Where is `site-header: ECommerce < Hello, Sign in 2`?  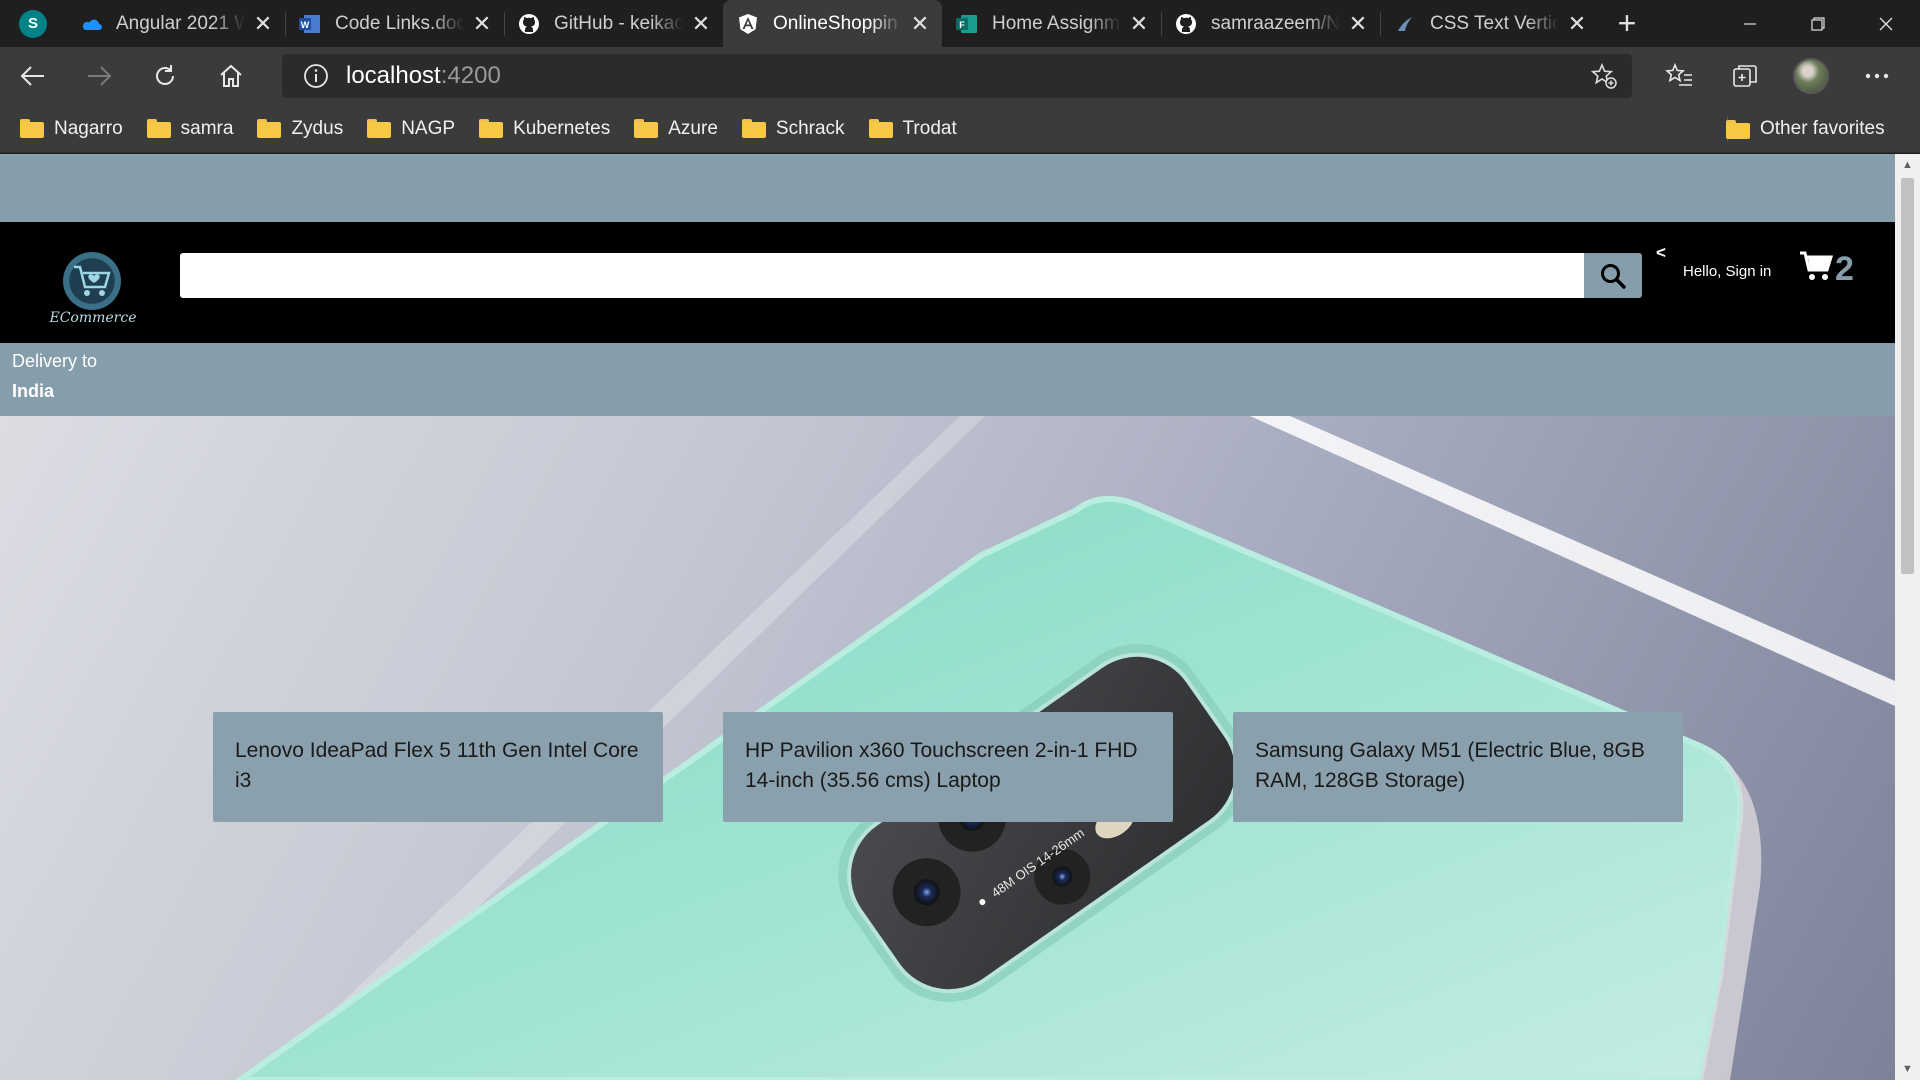 site-header: ECommerce < Hello, Sign in 2 is located at coordinates (947, 282).